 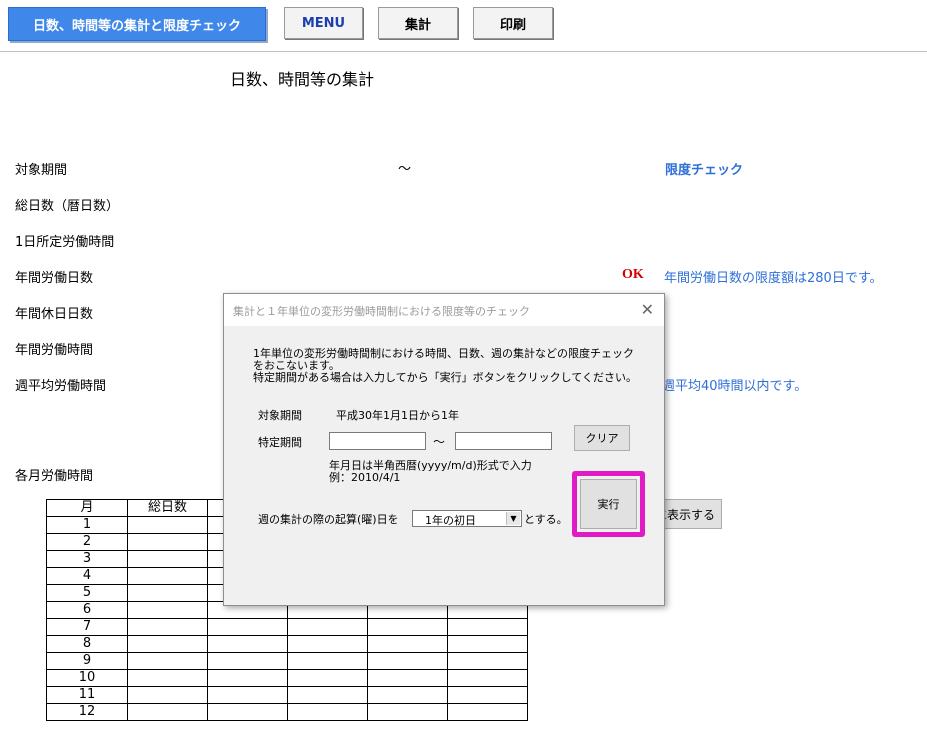 I want to click on month-cell: 2, so click(x=87, y=542).